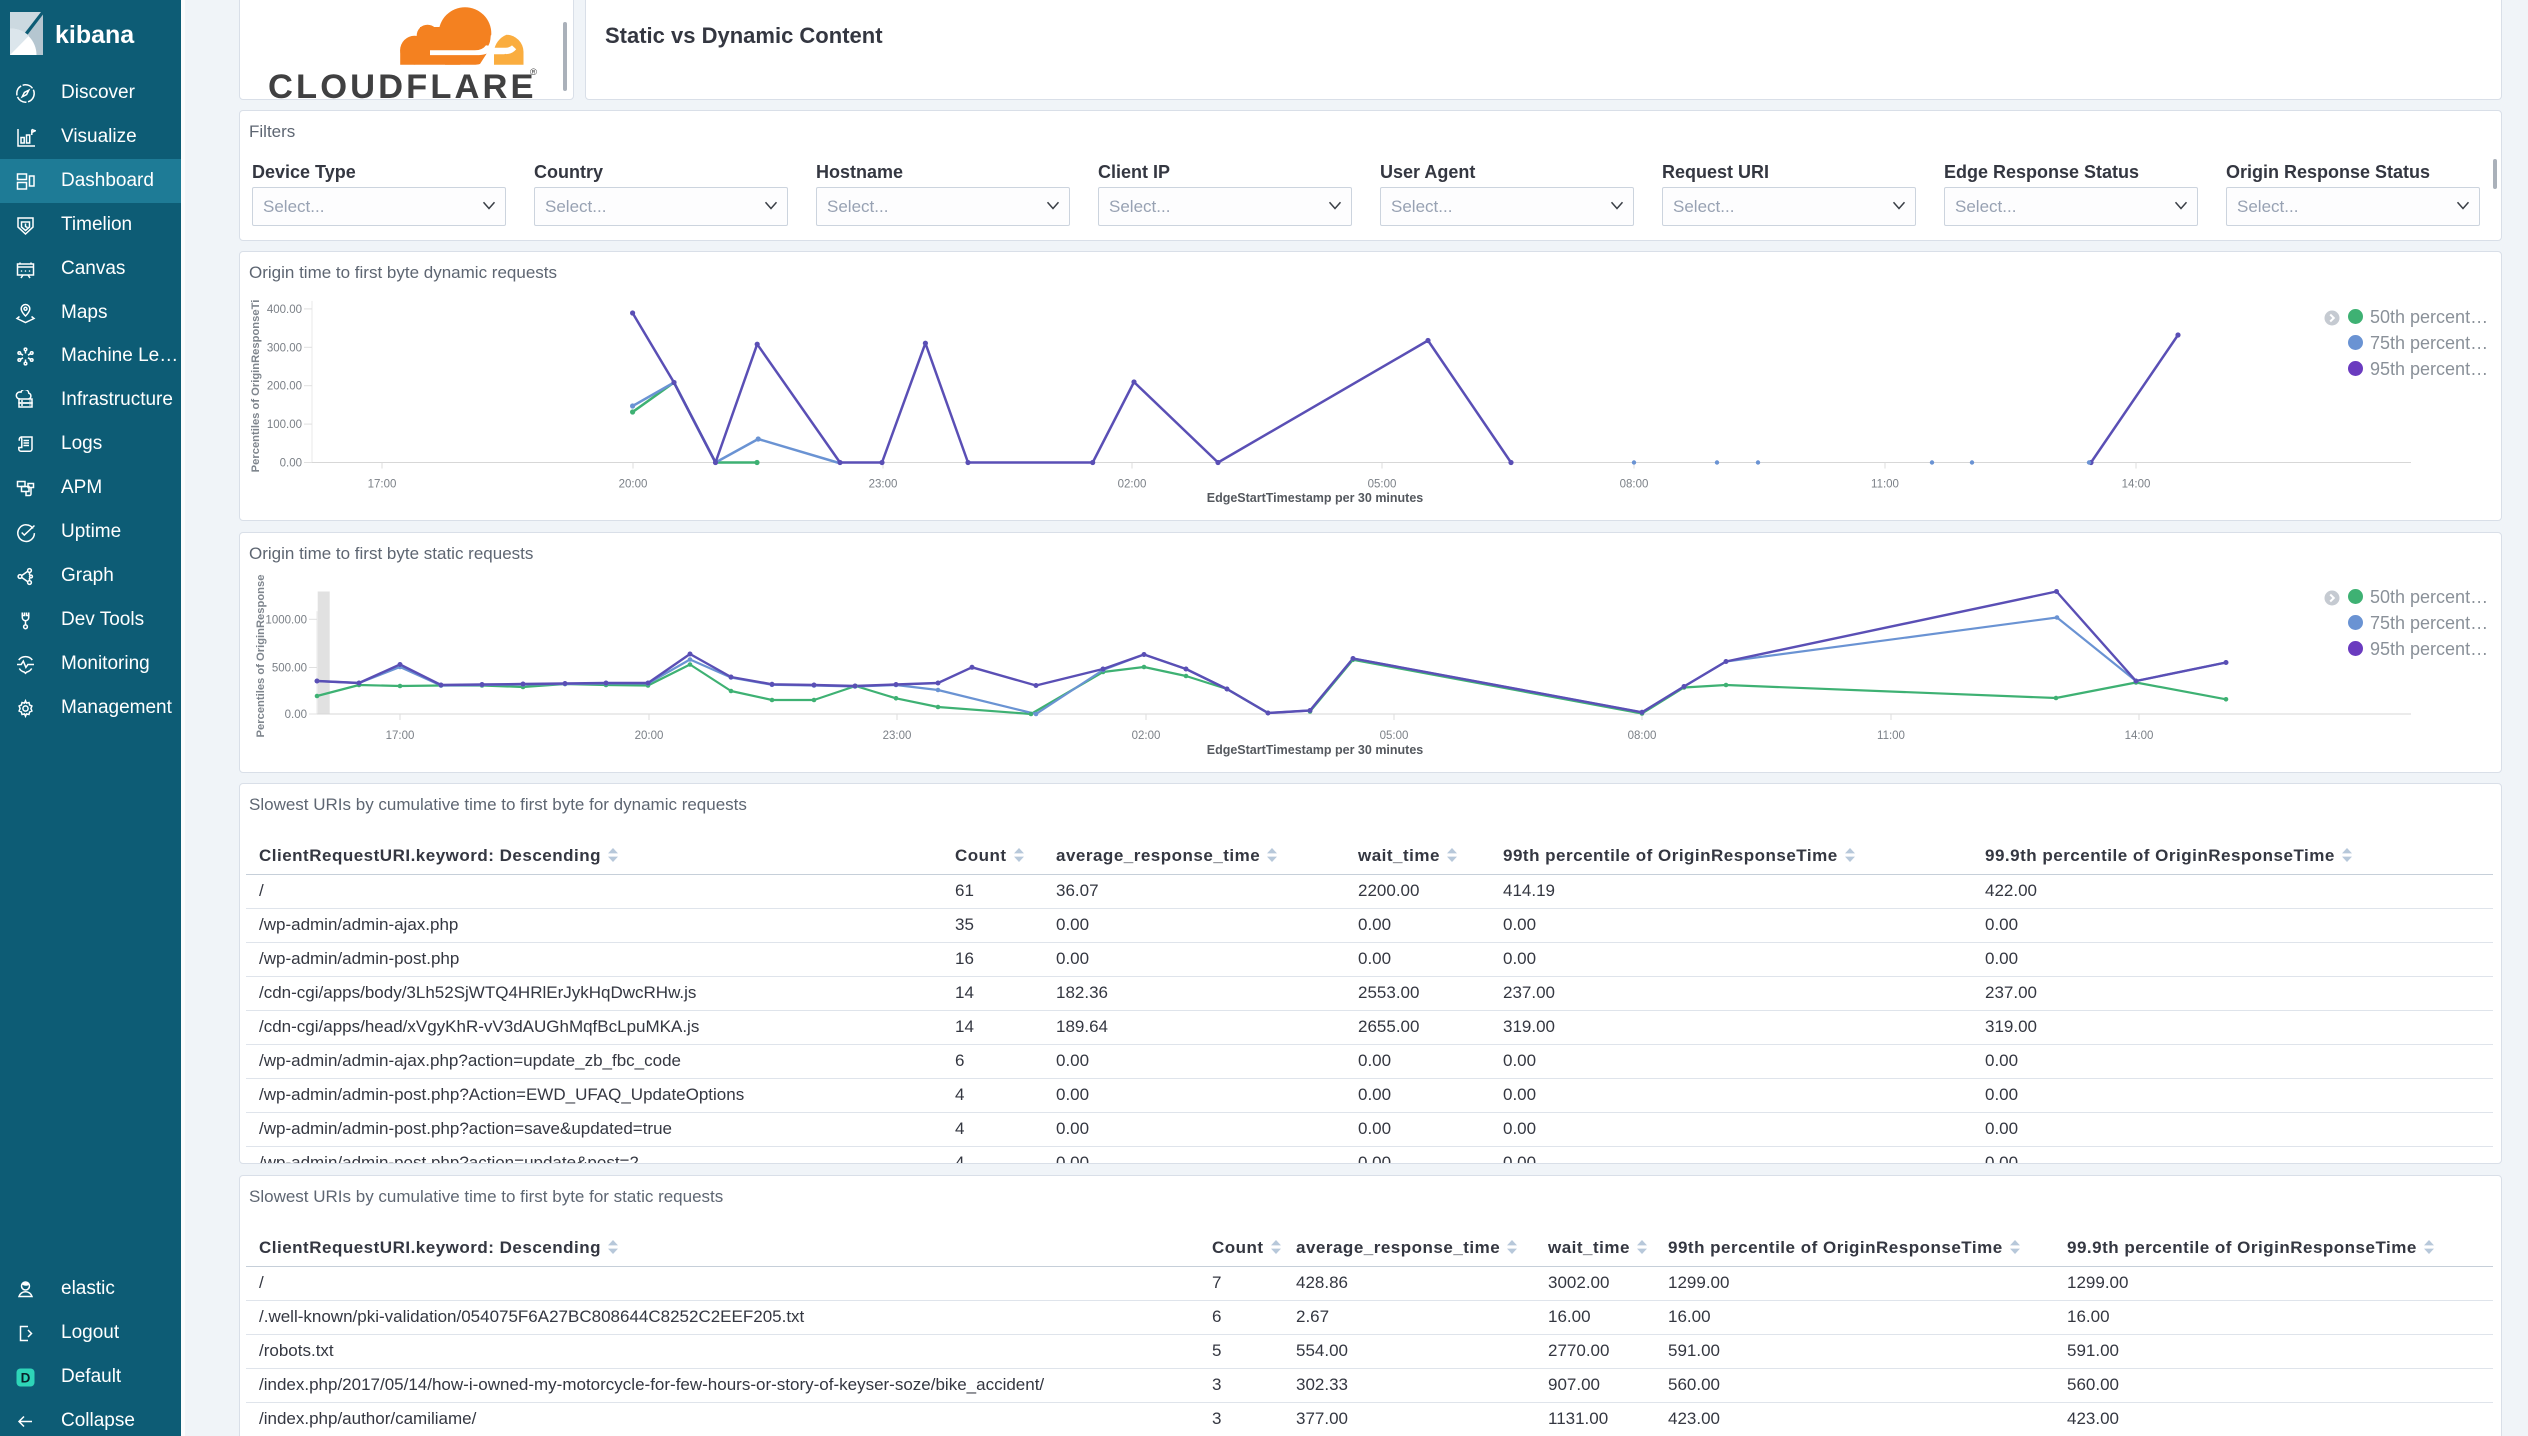 Image resolution: width=2528 pixels, height=1436 pixels. Describe the element at coordinates (256, 386) in the screenshot. I see `svg-text:Percentiles of OriginResponseT: Percentiles of OriginResponseTi` at that location.